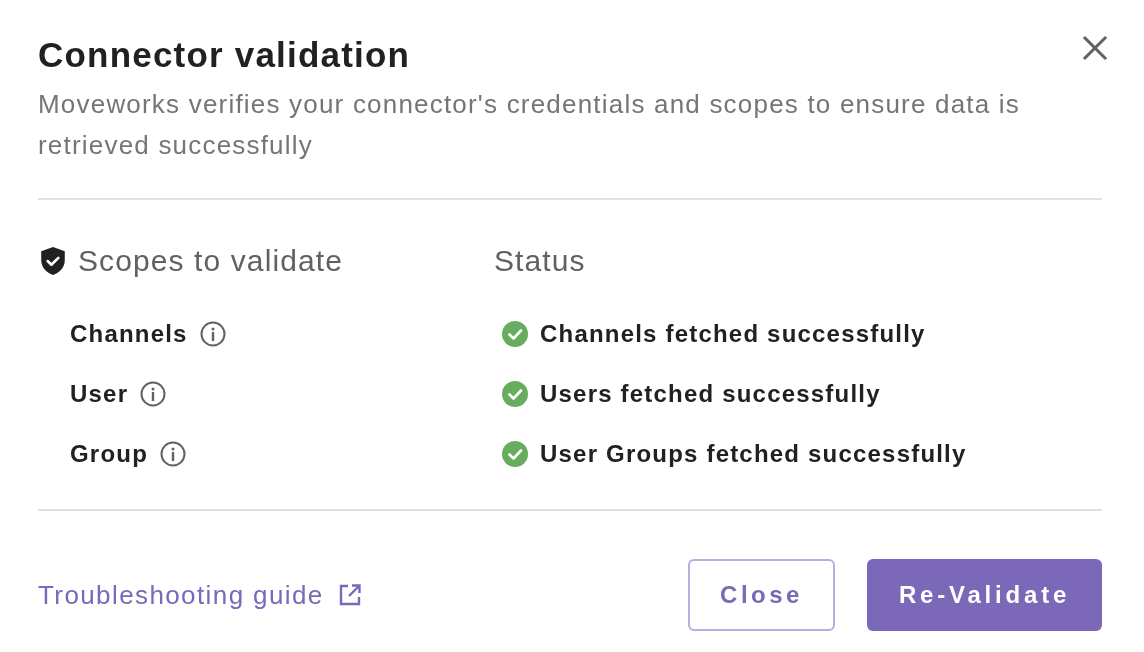 The height and width of the screenshot is (652, 1144). What do you see at coordinates (710, 394) in the screenshot?
I see `status-message: Users fetched successfully` at bounding box center [710, 394].